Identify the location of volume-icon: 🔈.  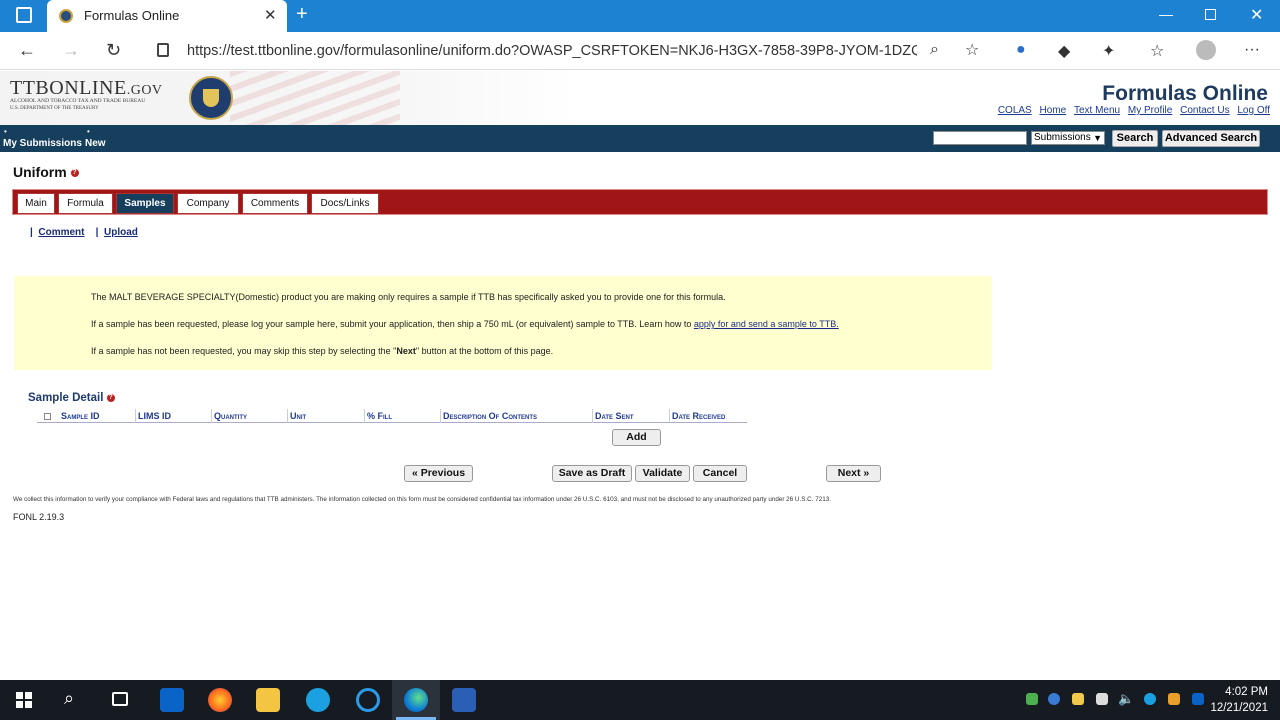
(1126, 699).